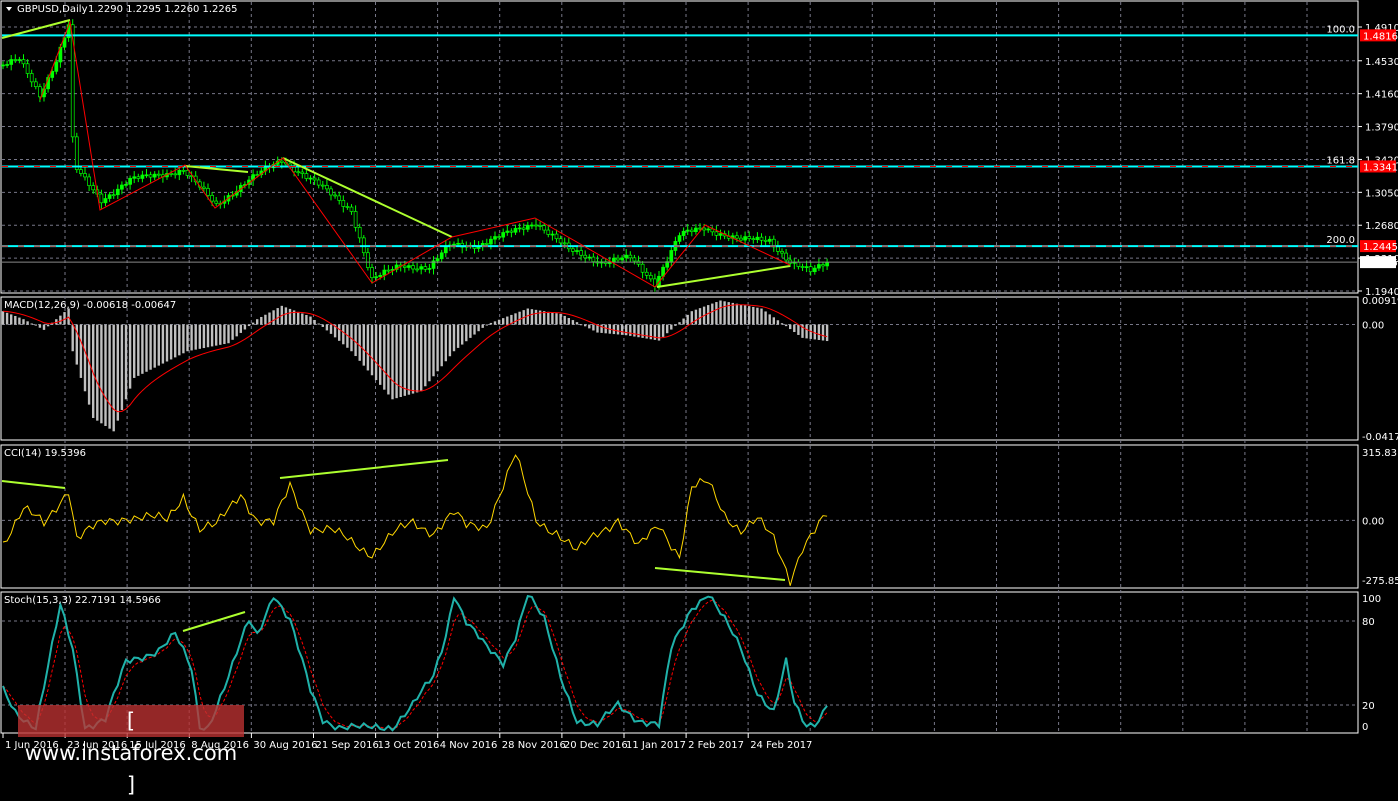 The width and height of the screenshot is (1398, 801). What do you see at coordinates (1380, 247) in the screenshot?
I see `level-price-text: 1.2445` at bounding box center [1380, 247].